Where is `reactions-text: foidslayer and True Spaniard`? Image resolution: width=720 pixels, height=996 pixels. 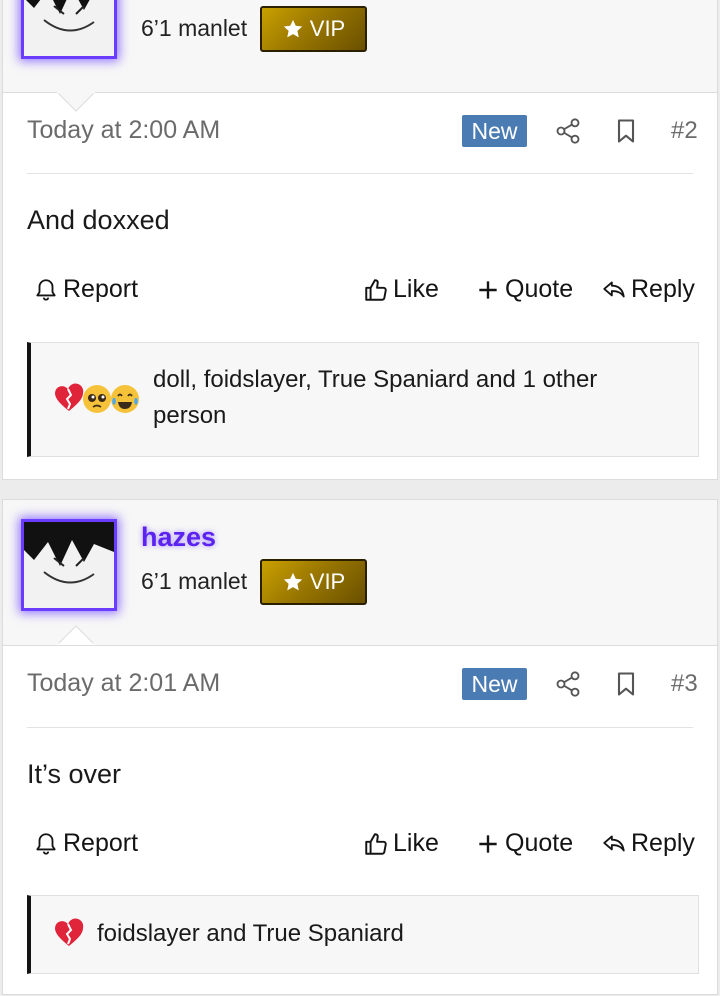 reactions-text: foidslayer and True Spaniard is located at coordinates (377, 934).